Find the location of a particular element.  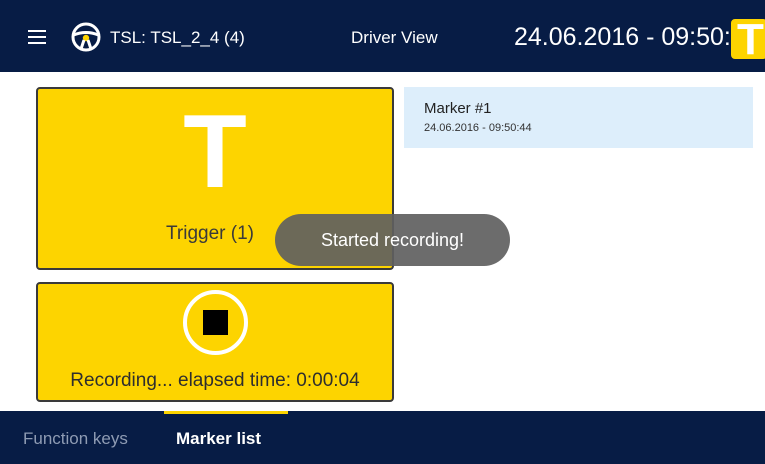

app-logo: T is located at coordinates (747, 39).